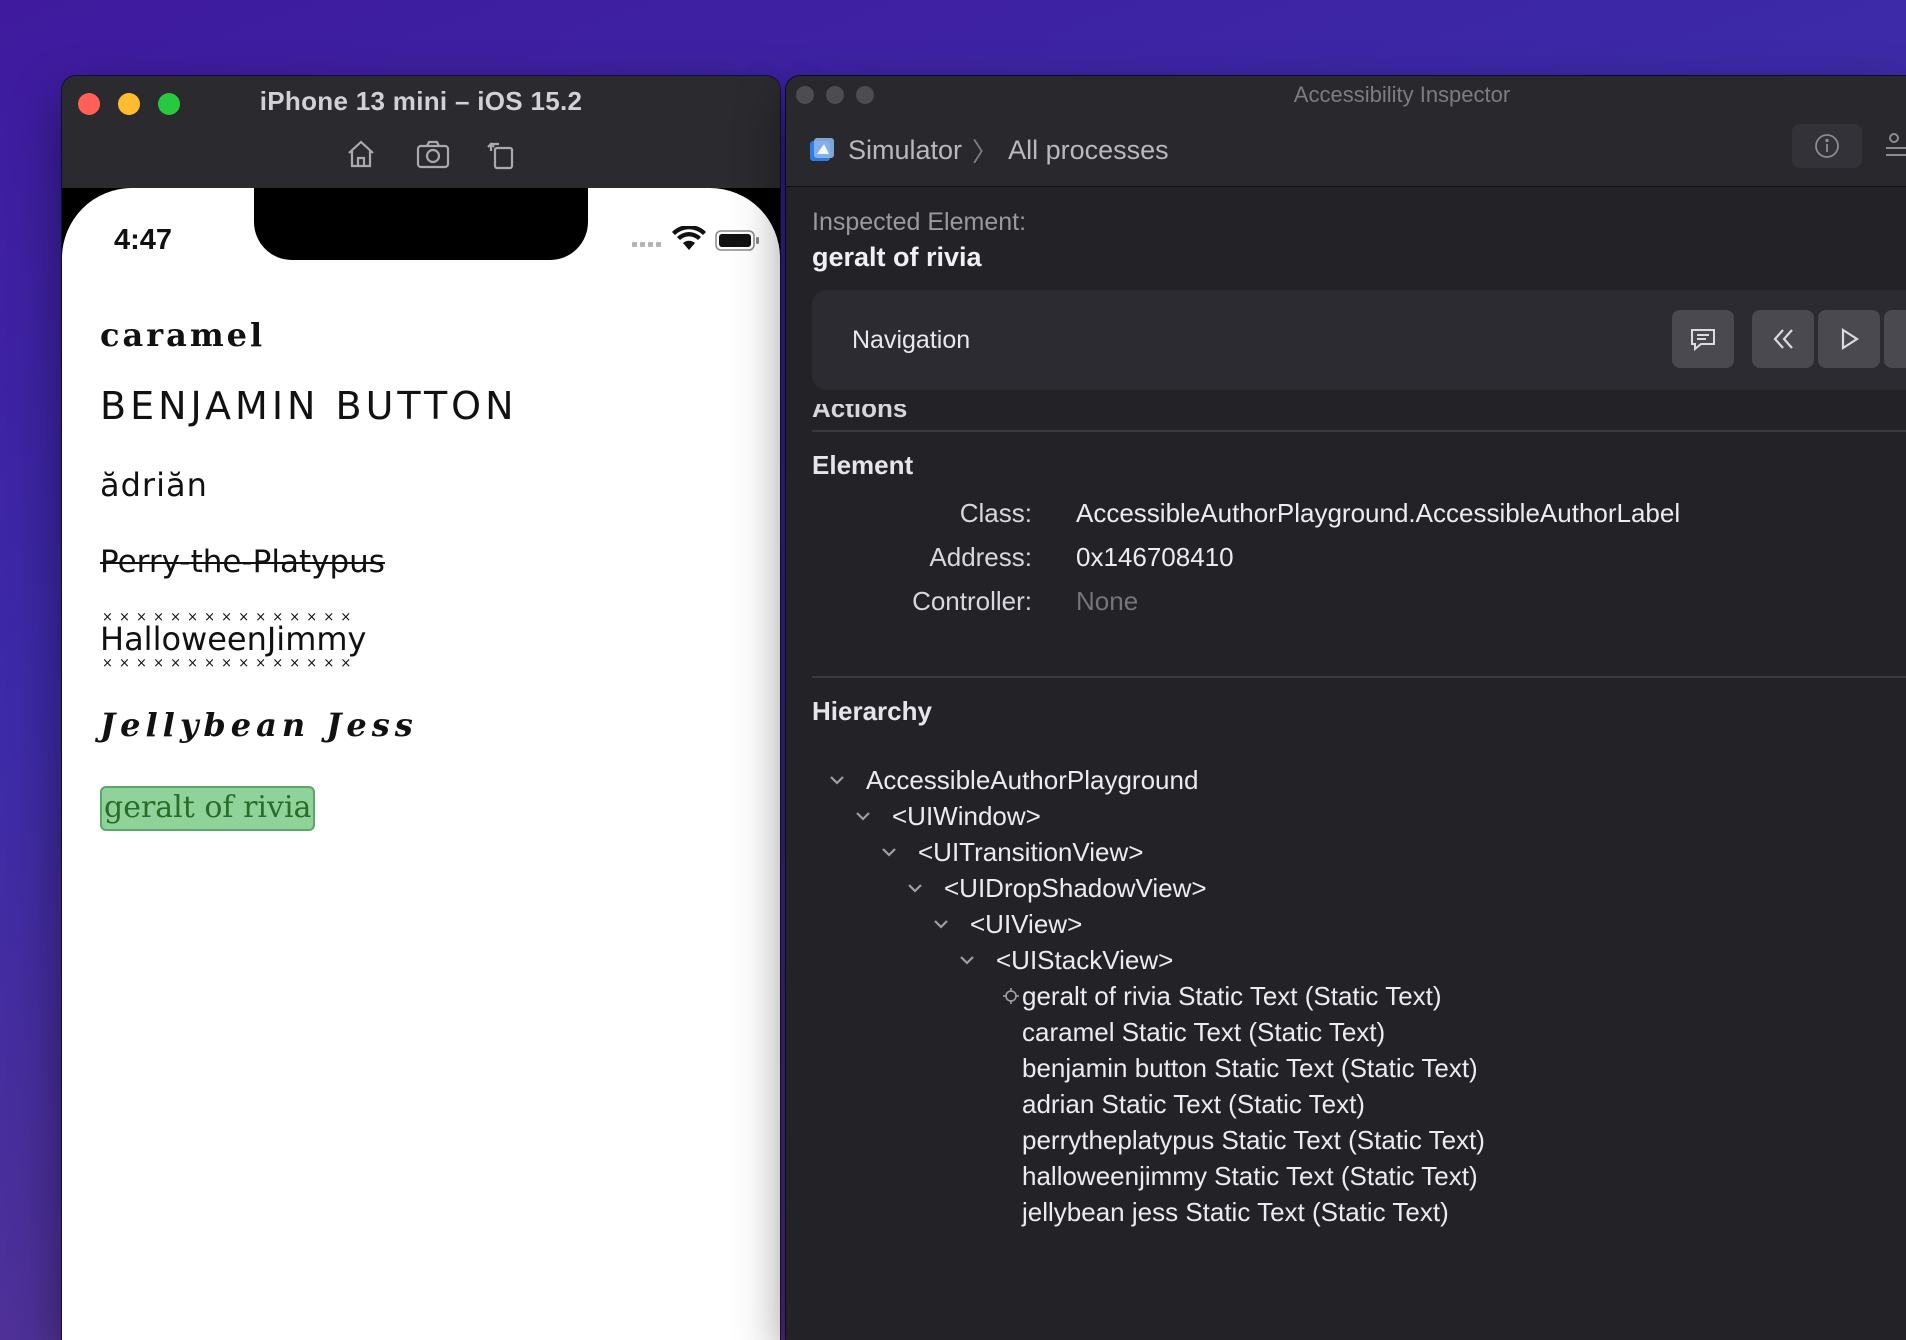 The image size is (1906, 1340). I want to click on controller-value: None, so click(1107, 601).